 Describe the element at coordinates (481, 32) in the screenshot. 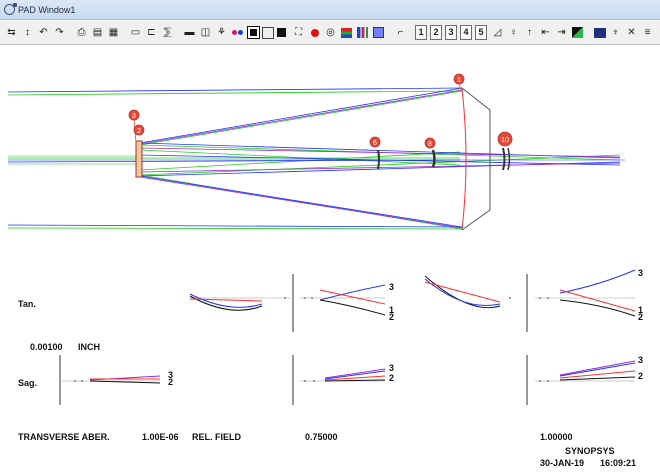

I see `page-5-button: 5` at that location.